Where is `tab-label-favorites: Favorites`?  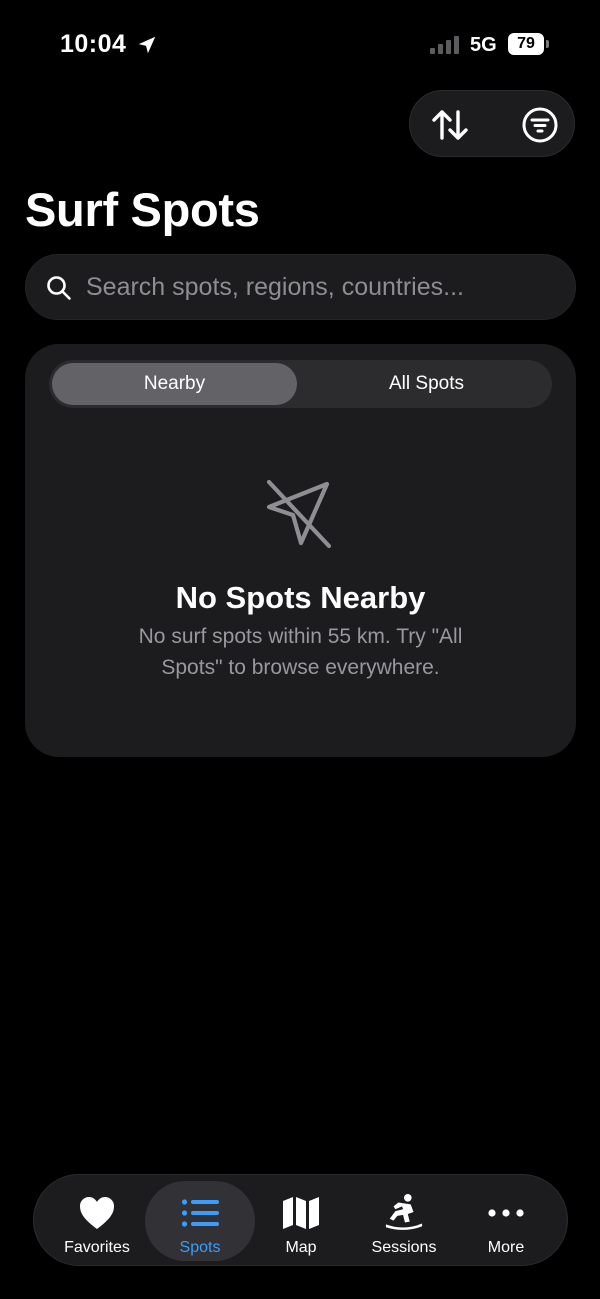
tab-label-favorites: Favorites is located at coordinates (97, 1247).